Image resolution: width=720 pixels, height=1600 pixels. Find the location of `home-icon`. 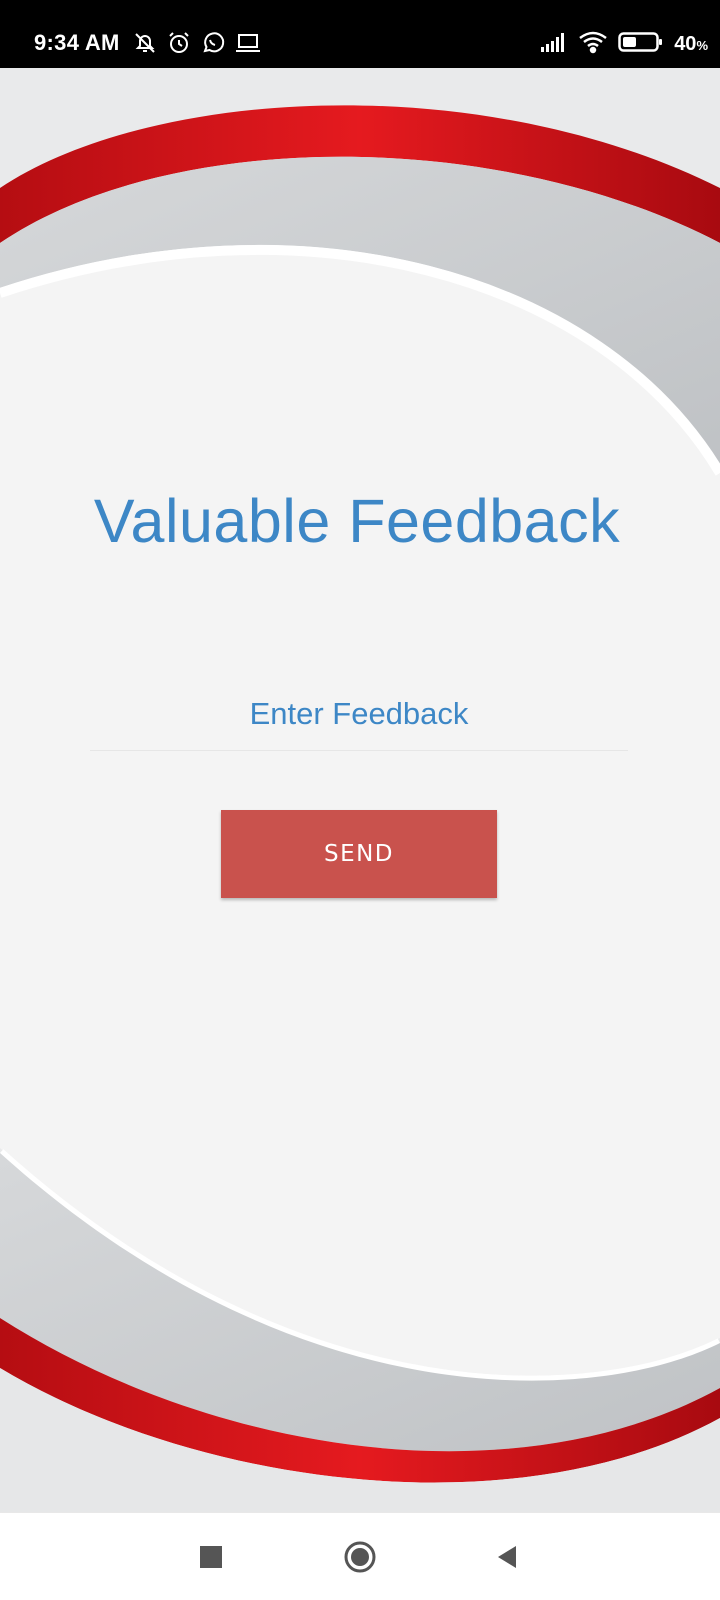

home-icon is located at coordinates (360, 1557).